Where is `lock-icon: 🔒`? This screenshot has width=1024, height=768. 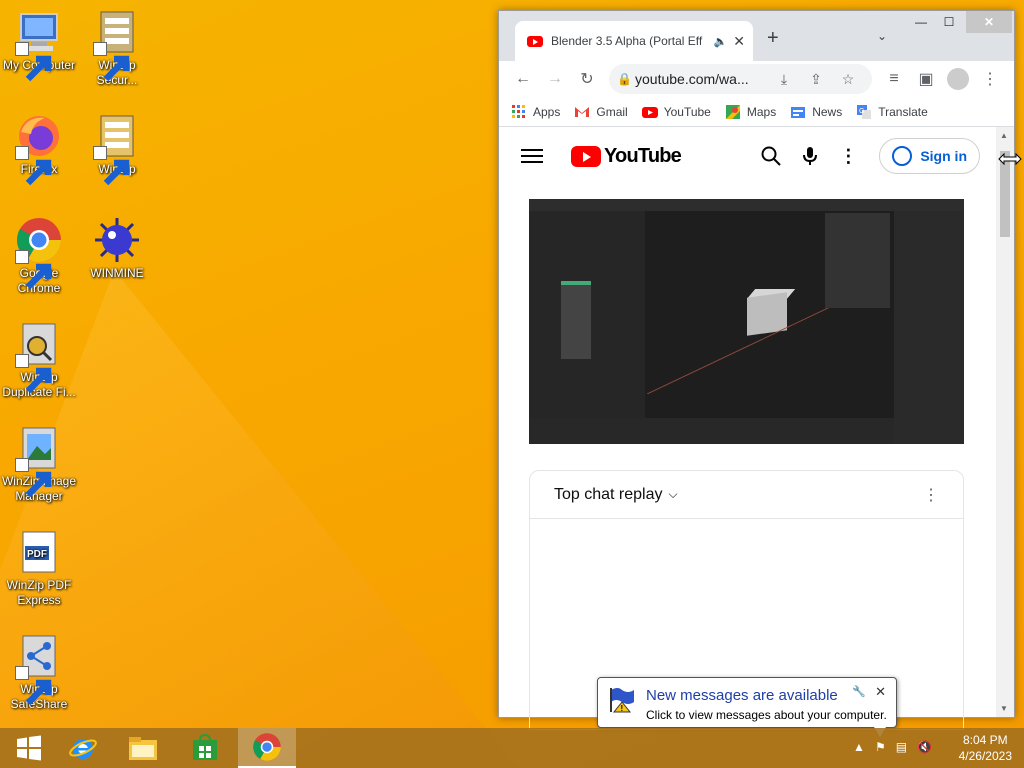 lock-icon: 🔒 is located at coordinates (624, 79).